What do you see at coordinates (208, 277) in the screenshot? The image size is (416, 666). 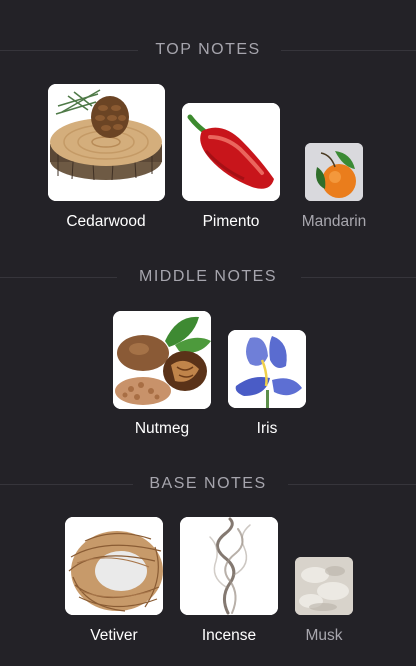 I see `section-header: MIDDLE NOTES` at bounding box center [208, 277].